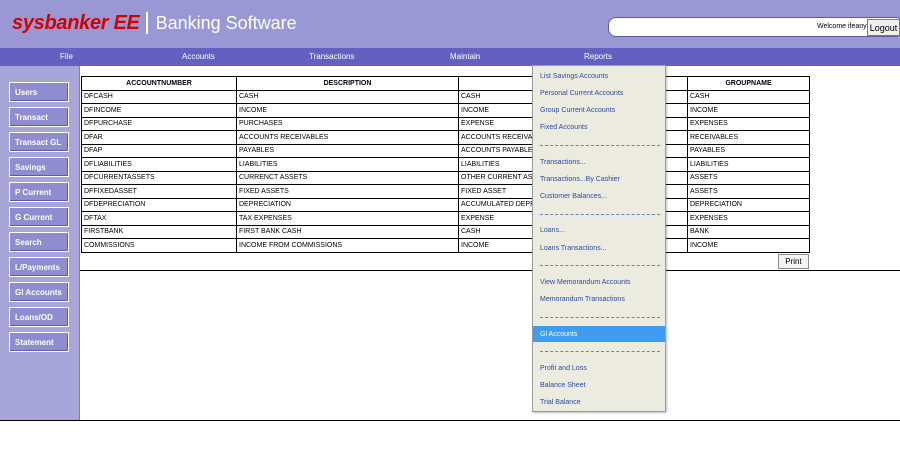 This screenshot has width=900, height=450. I want to click on cell-accountnumber: FIRSTBANK, so click(159, 231).